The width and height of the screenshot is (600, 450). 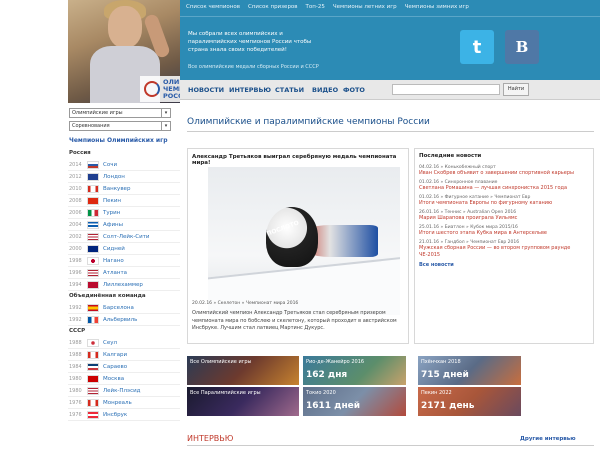 I want to click on games-city-link: Калгари, so click(x=115, y=355).